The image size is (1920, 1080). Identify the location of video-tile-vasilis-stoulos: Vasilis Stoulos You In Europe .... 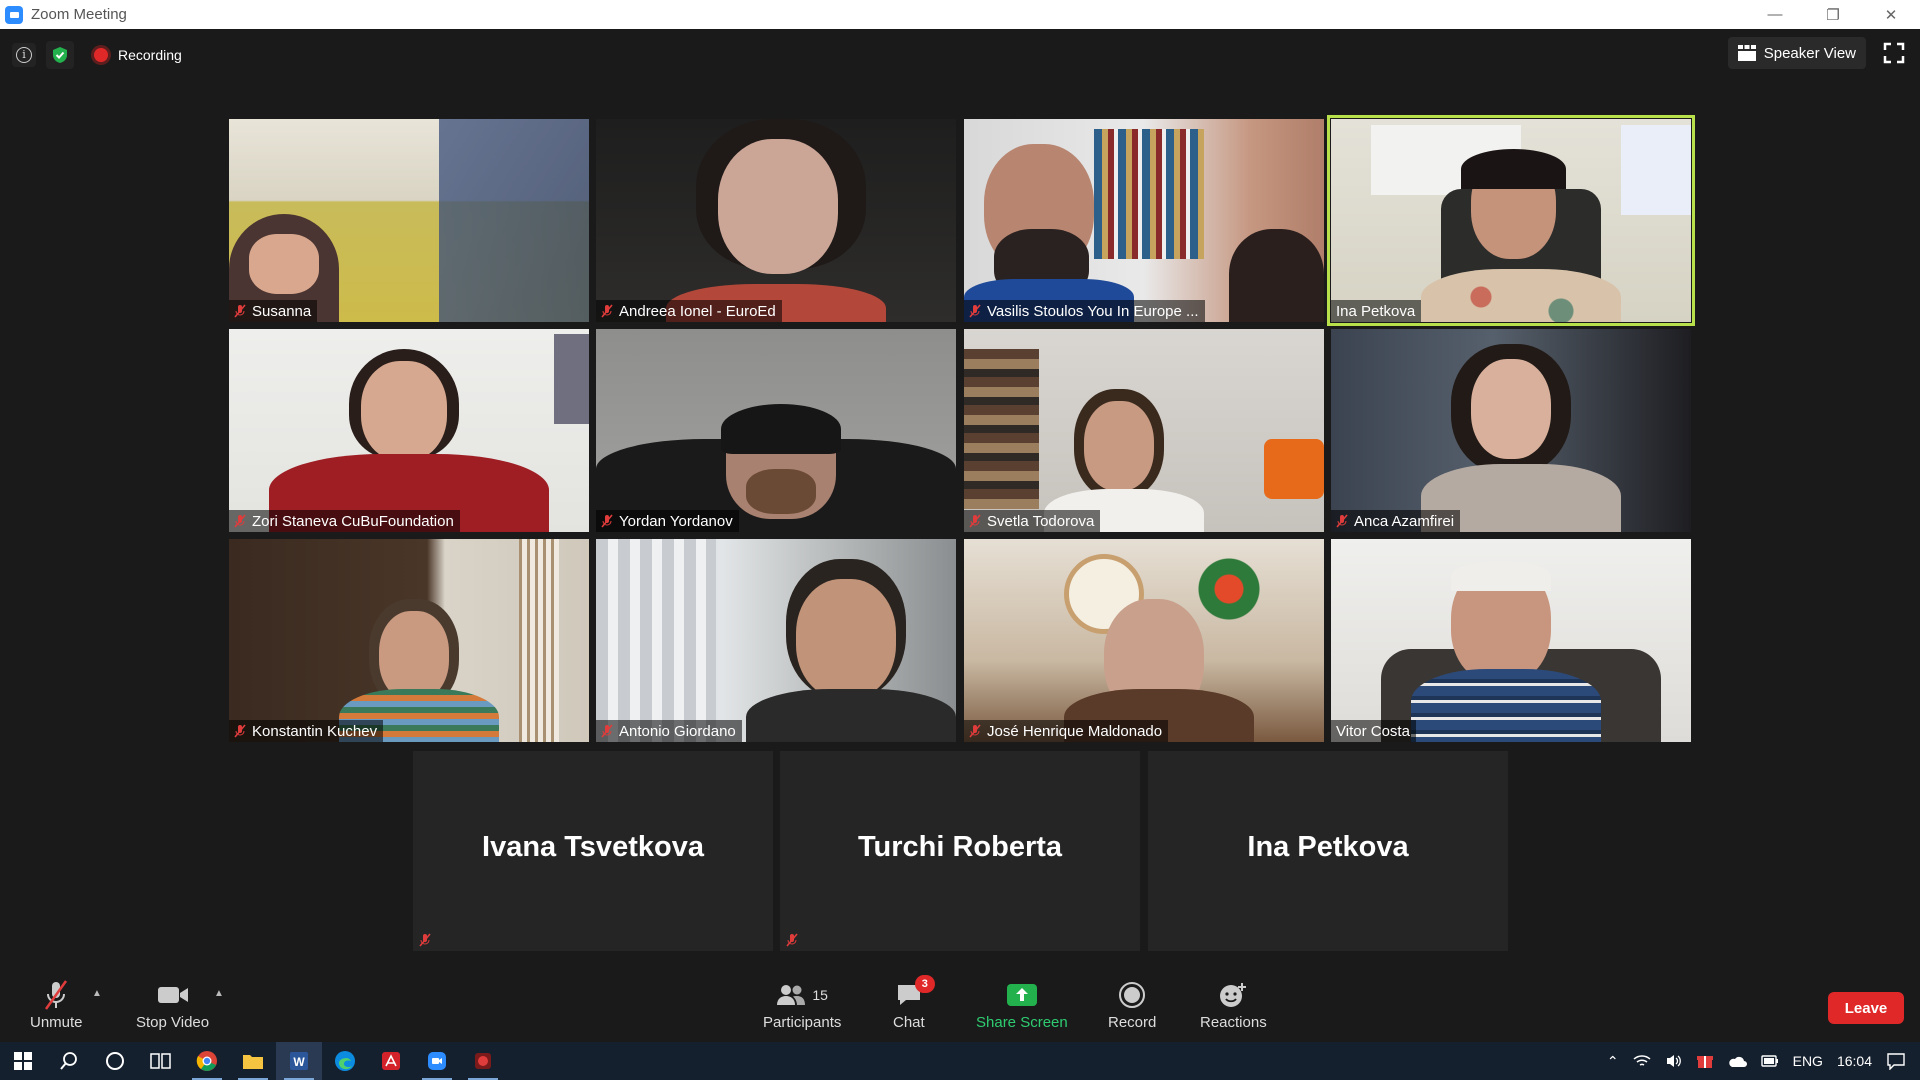
(1144, 220).